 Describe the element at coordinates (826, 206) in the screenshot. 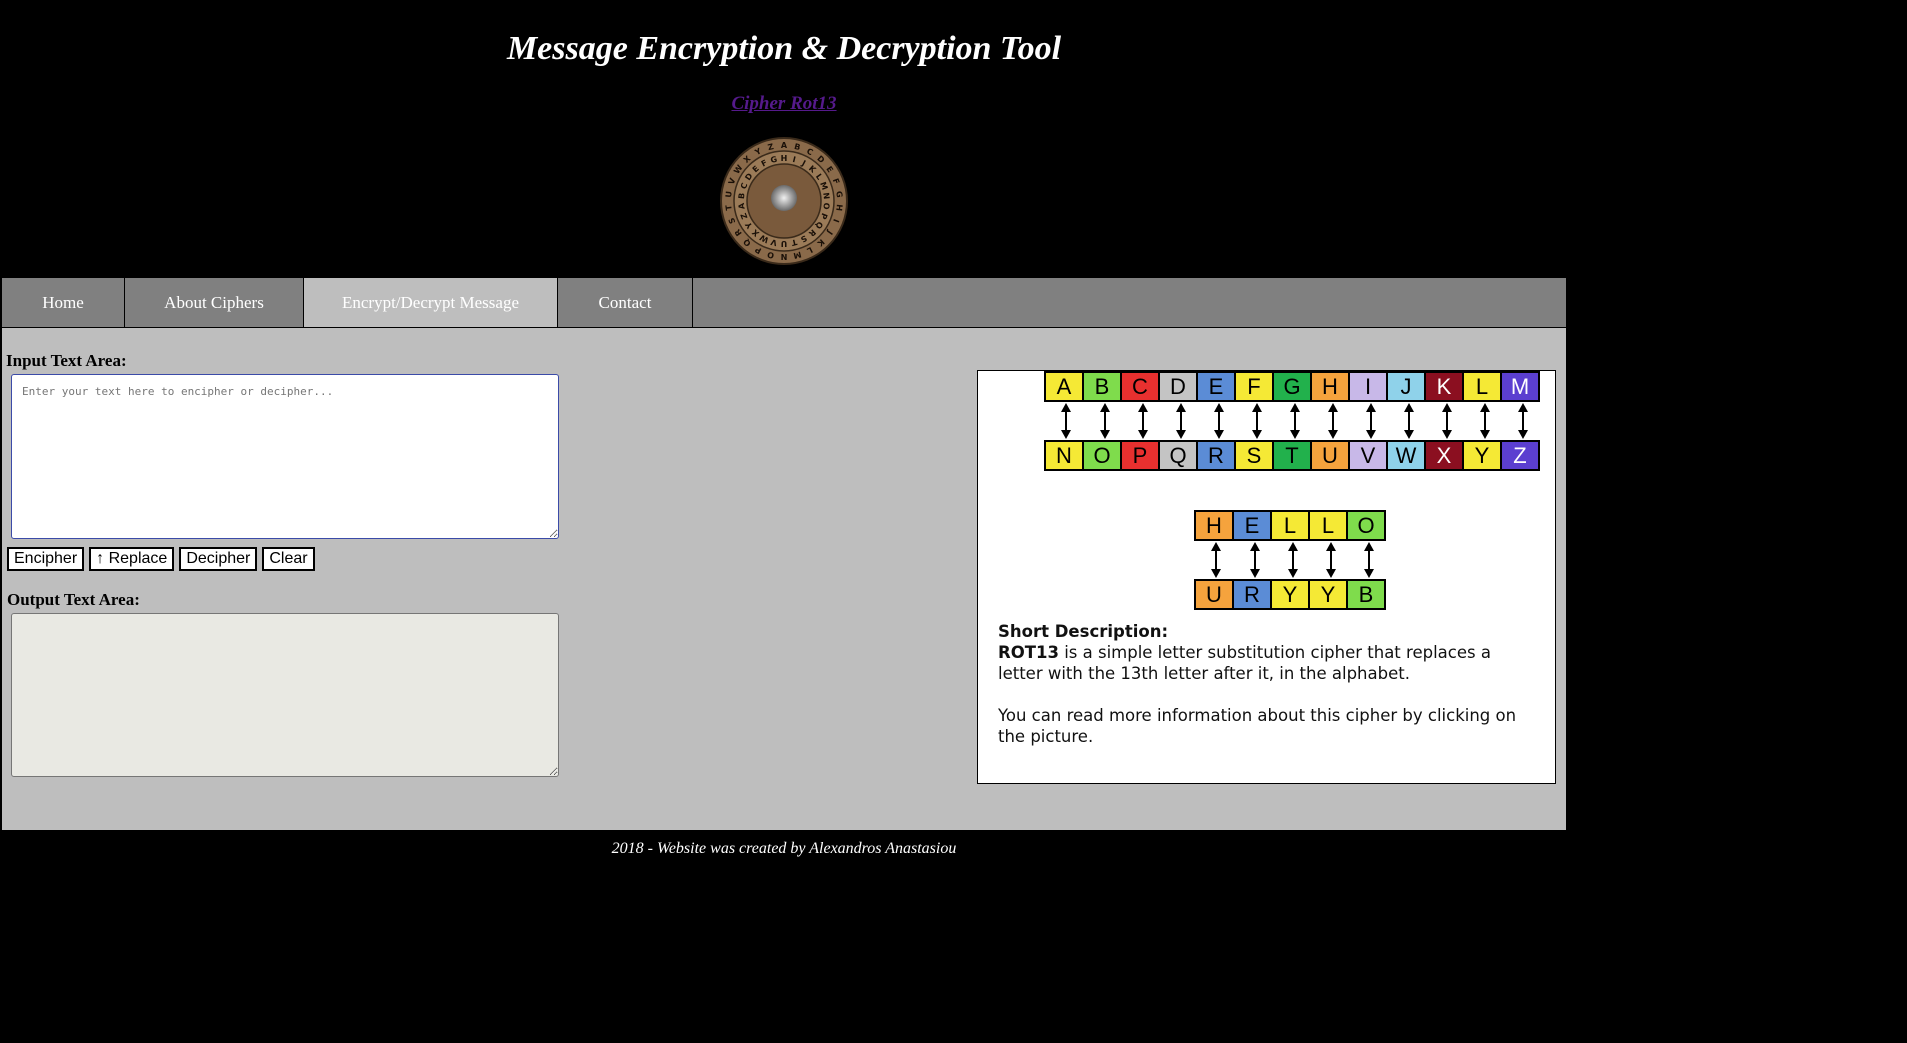

I see `svg-text: O` at that location.